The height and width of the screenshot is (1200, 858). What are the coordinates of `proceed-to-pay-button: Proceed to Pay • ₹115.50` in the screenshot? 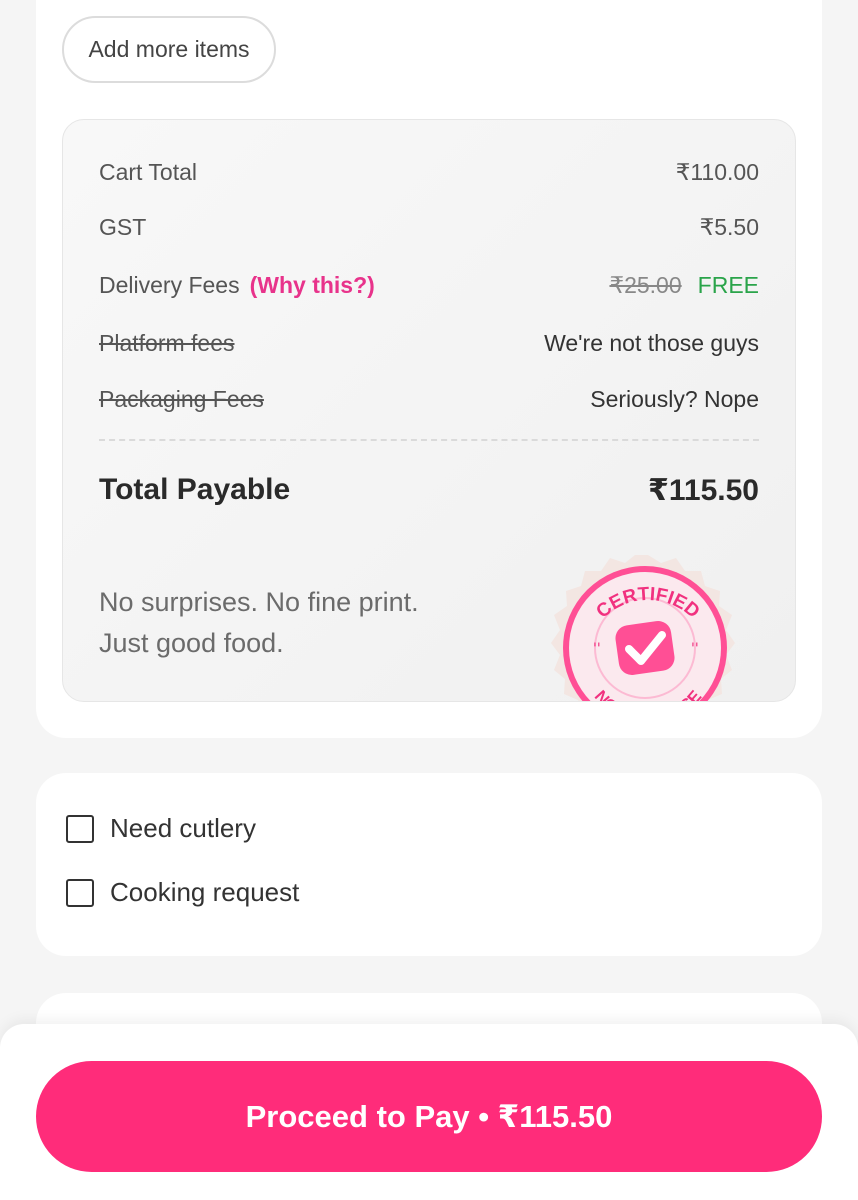 It's located at (429, 1116).